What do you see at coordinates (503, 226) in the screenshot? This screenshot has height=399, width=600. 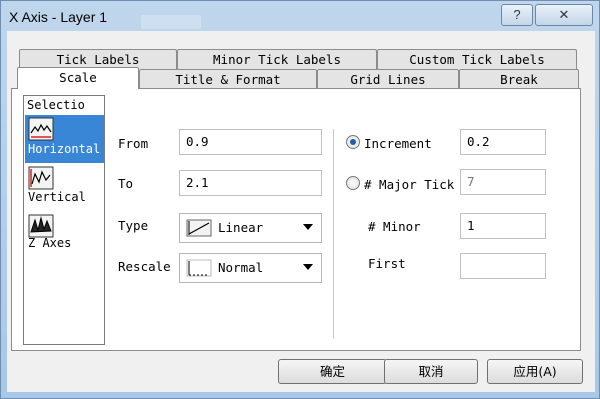 I see `minor-ticks-input: 1` at bounding box center [503, 226].